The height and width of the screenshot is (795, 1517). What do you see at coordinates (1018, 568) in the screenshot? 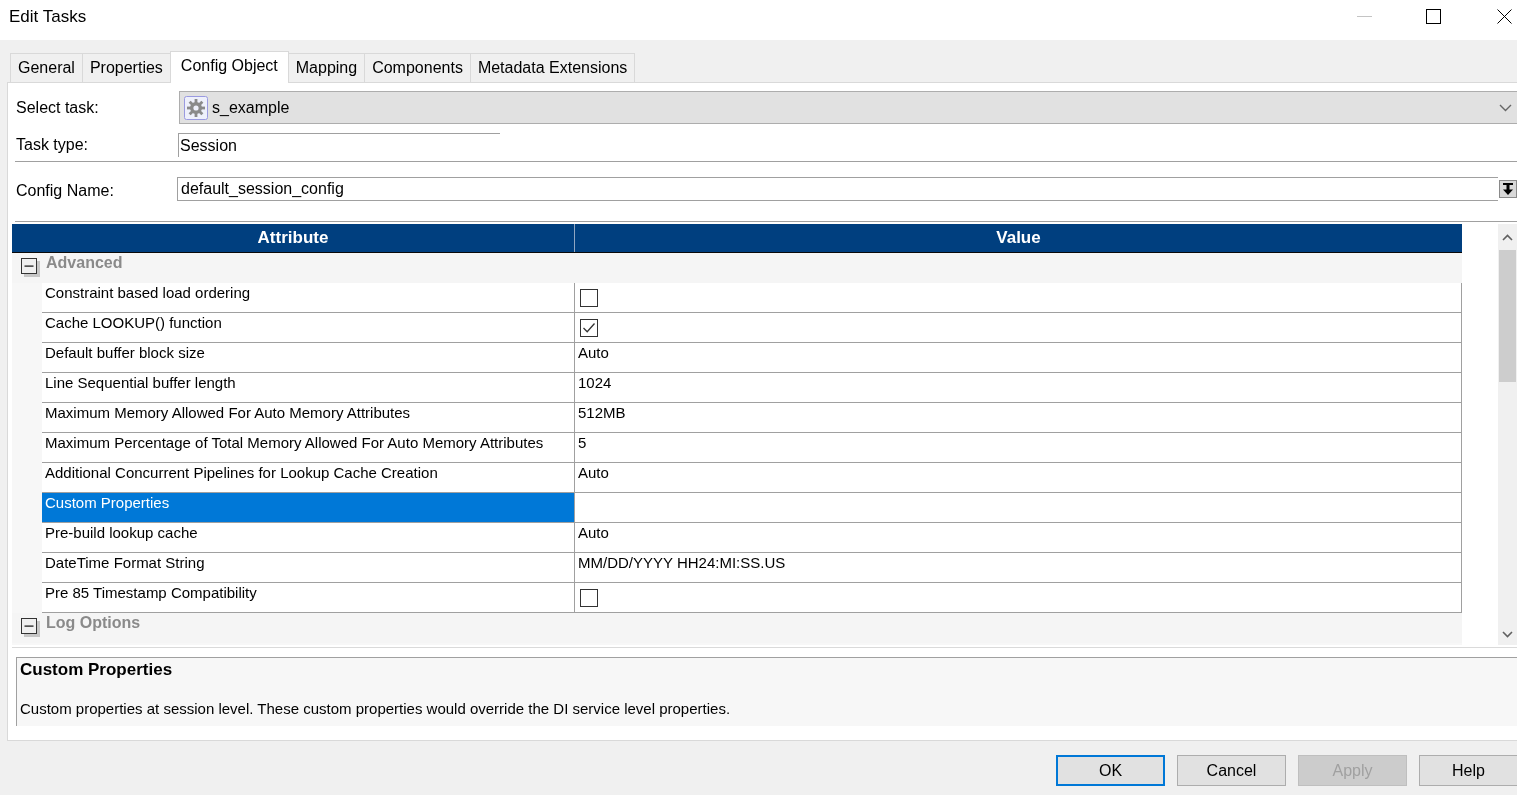
I see `table-cell: MM/DD/YYYY HH24:MI:SS.US` at bounding box center [1018, 568].